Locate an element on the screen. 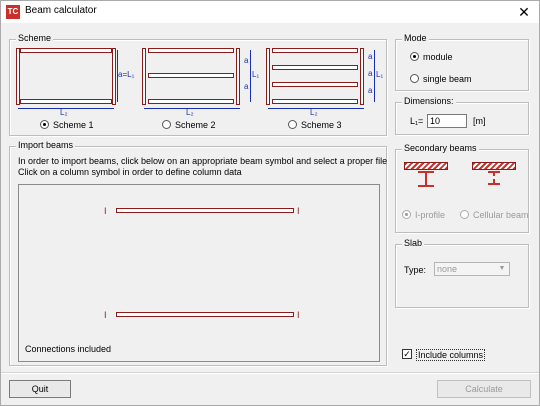 The height and width of the screenshot is (406, 540). i-profile-label: I-profile is located at coordinates (430, 215).